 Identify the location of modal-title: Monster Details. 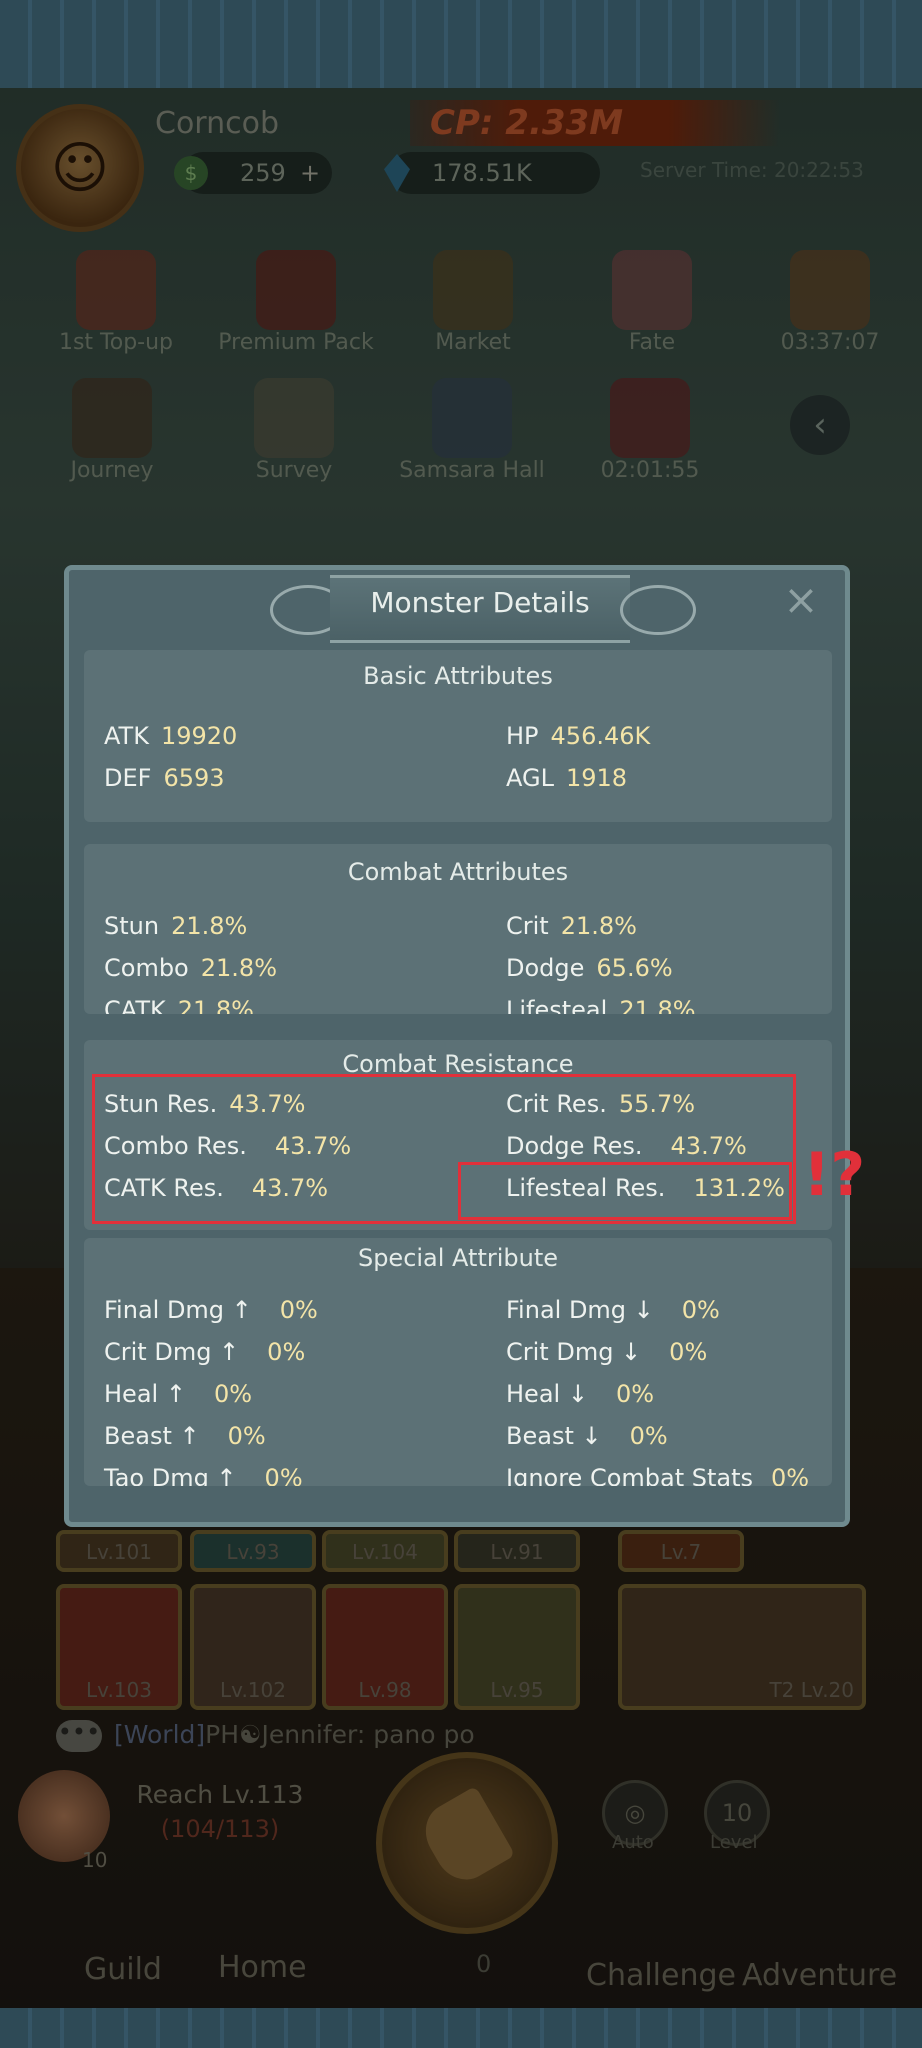
(480, 602).